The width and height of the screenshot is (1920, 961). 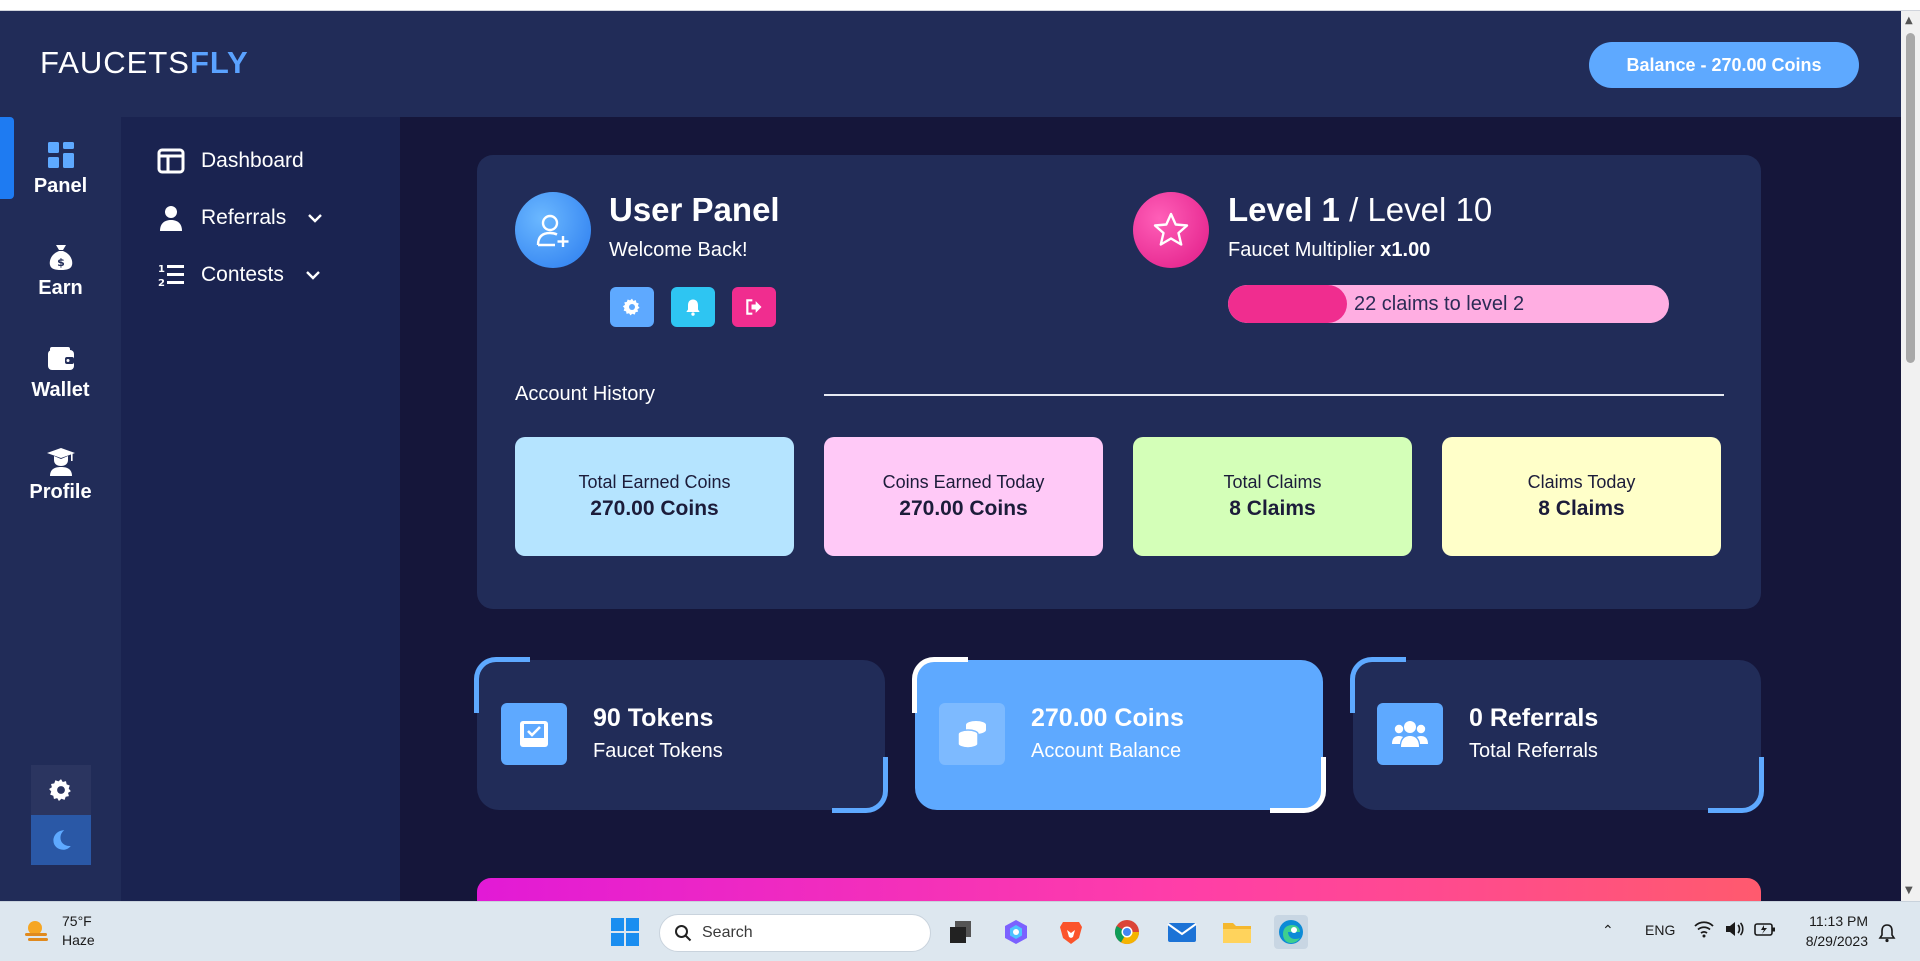 What do you see at coordinates (1405, 250) in the screenshot?
I see `multiplier-value: x1.00` at bounding box center [1405, 250].